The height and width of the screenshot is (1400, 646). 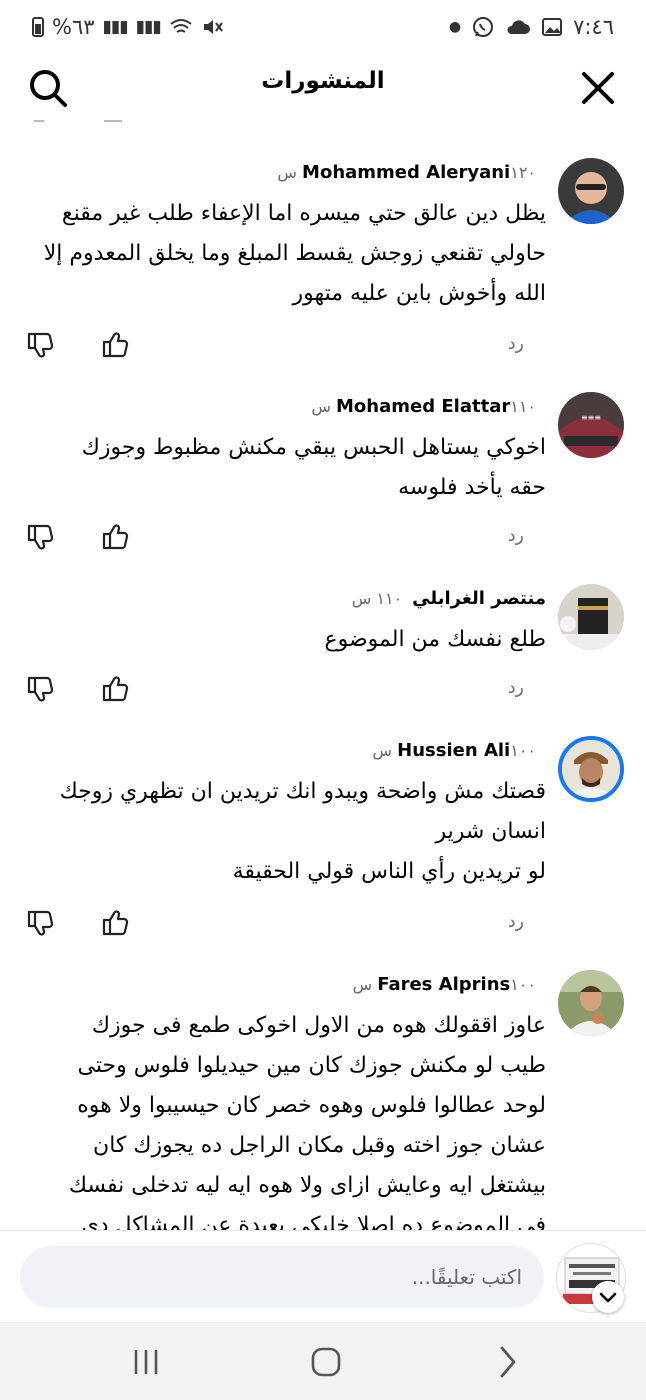 I want to click on home-icon, so click(x=326, y=1362).